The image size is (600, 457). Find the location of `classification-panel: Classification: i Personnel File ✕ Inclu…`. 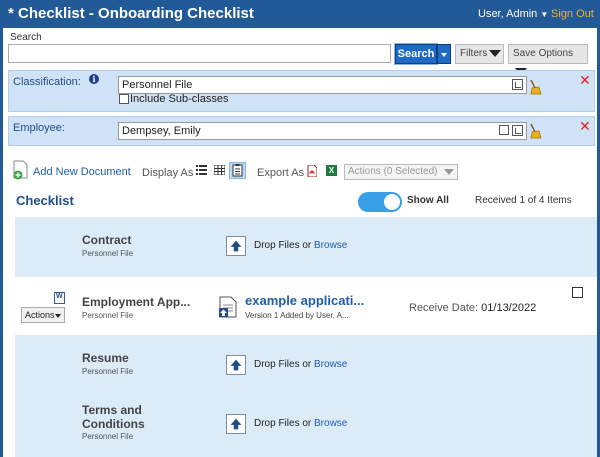

classification-panel: Classification: i Personnel File ✕ Inclu… is located at coordinates (301, 91).